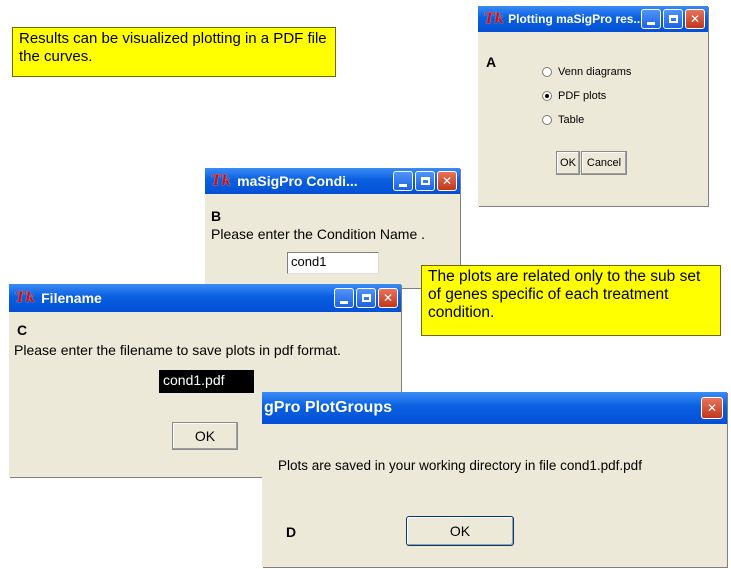 This screenshot has width=731, height=569. Describe the element at coordinates (206, 381) in the screenshot. I see `filename-input: cond1.pdf` at that location.